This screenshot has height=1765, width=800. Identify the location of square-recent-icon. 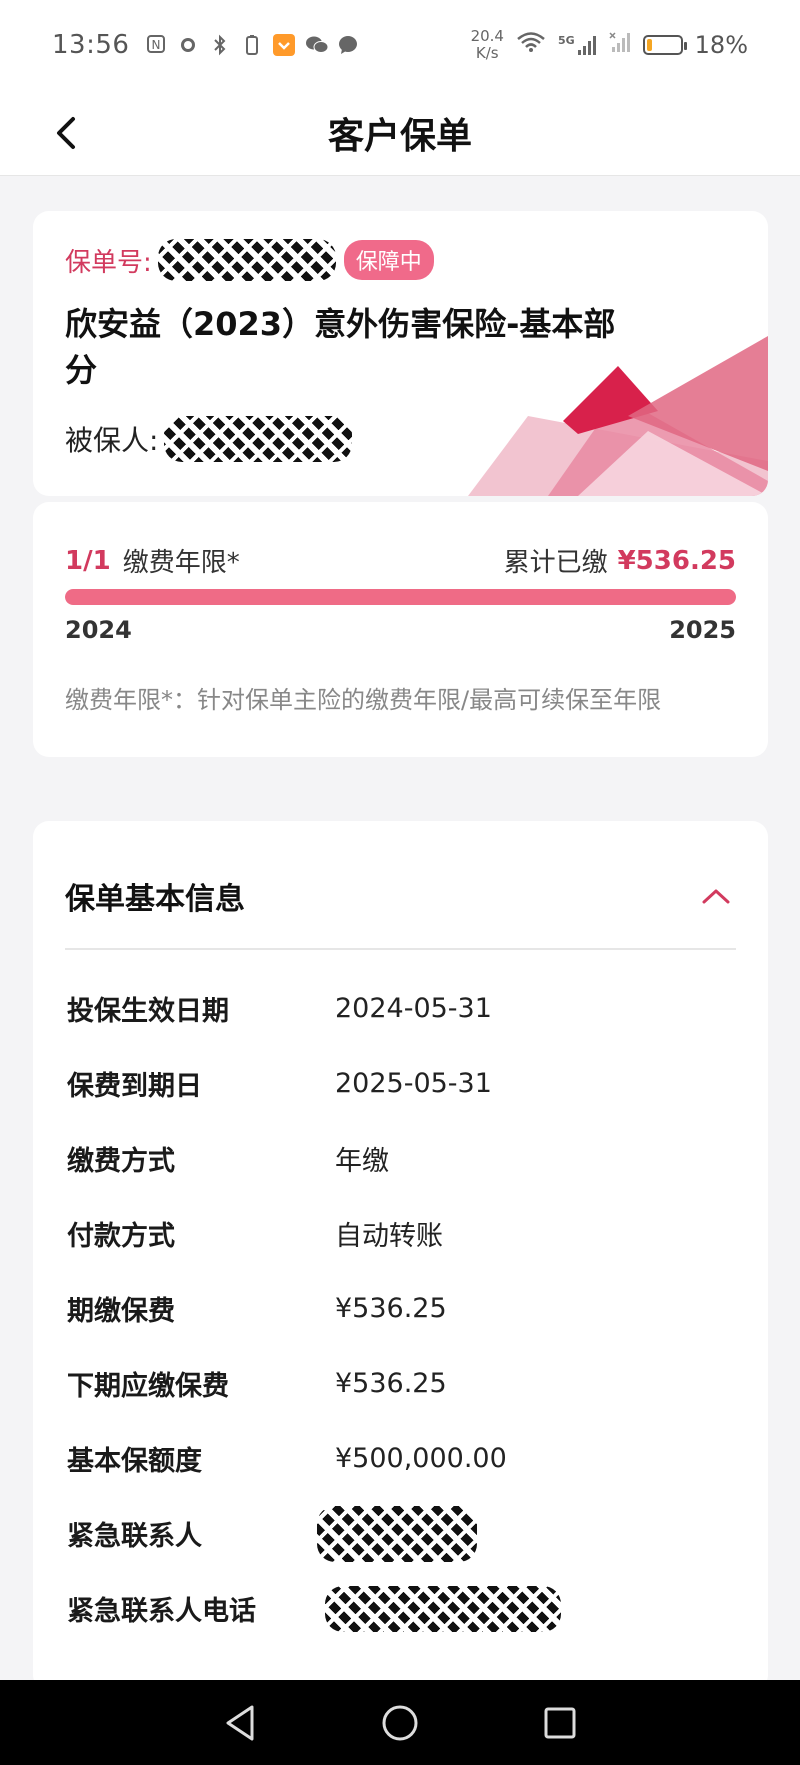
(560, 1722).